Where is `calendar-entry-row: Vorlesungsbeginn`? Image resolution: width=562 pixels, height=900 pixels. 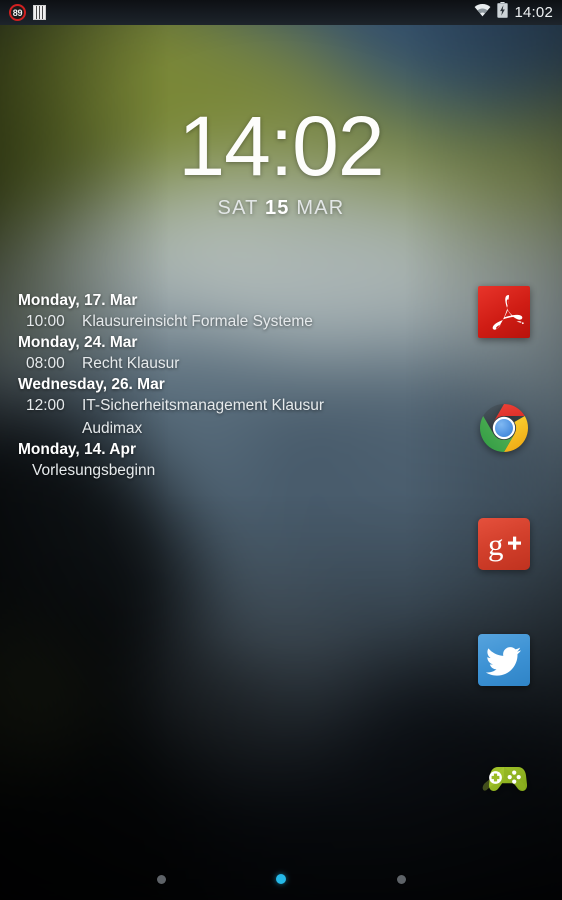 calendar-entry-row: Vorlesungsbeginn is located at coordinates (218, 470).